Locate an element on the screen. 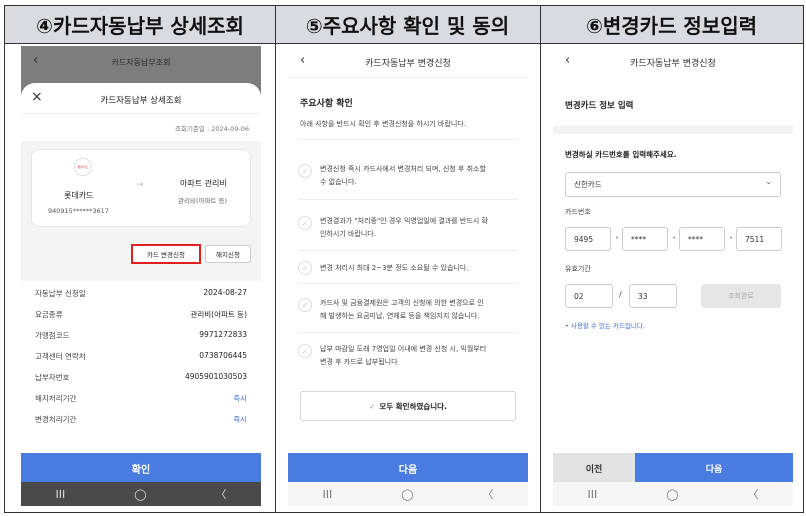  confirm-all-label: 모두 확인하였습니다. is located at coordinates (413, 406).